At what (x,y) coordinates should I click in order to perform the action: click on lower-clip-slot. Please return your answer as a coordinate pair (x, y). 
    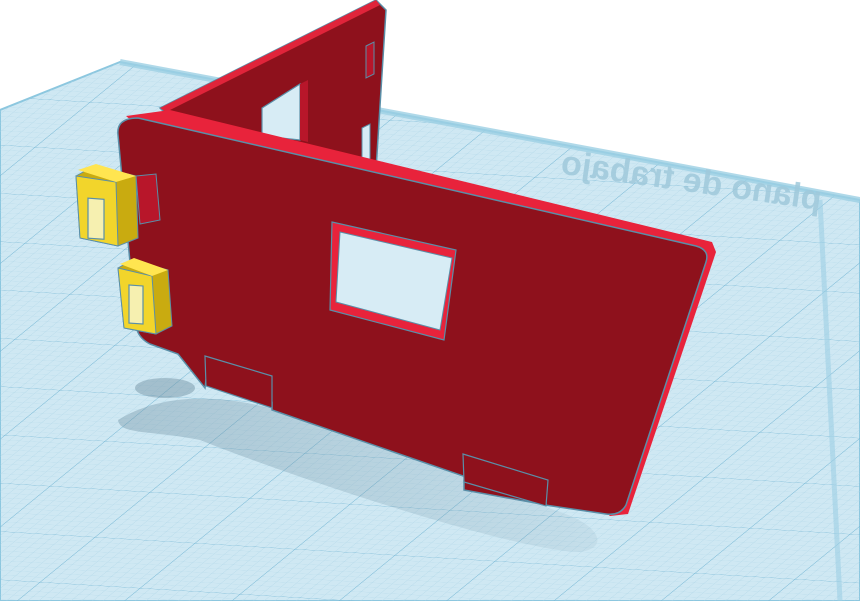
    Looking at the image, I should click on (136, 304).